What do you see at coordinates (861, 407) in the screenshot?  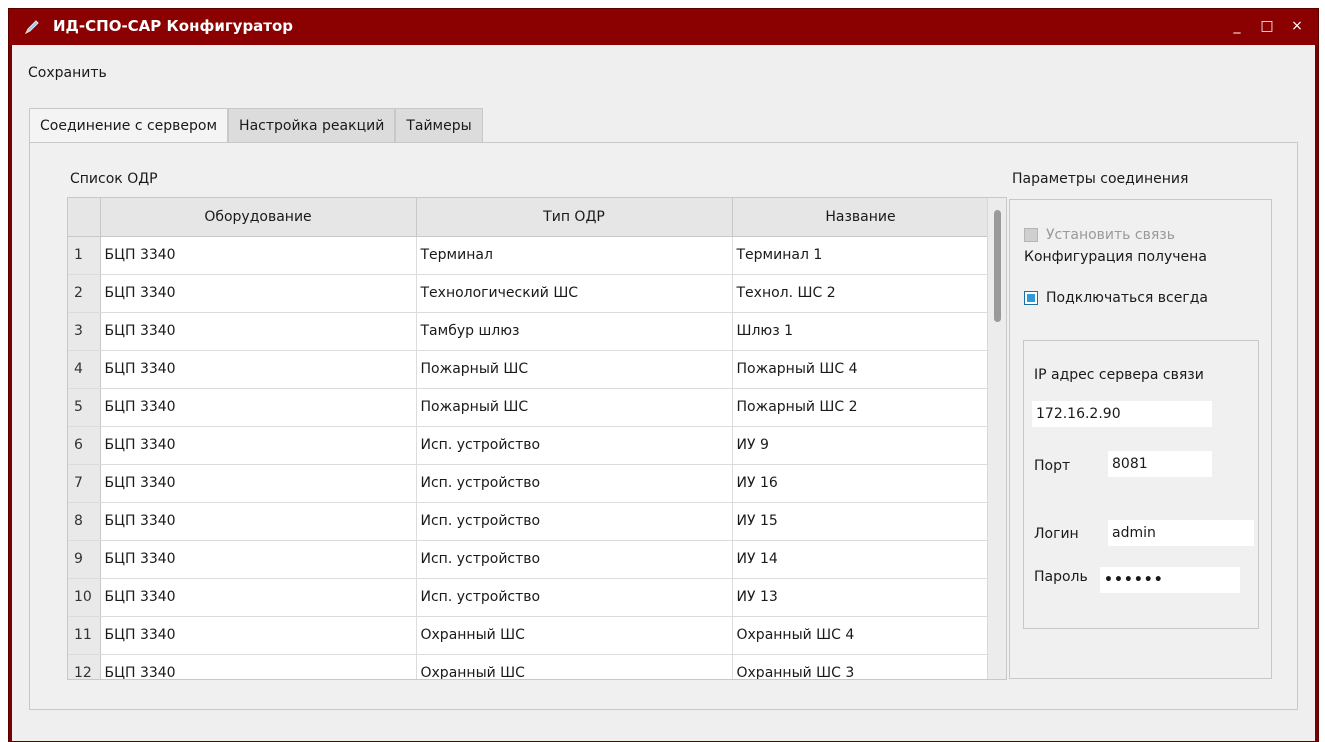 I see `name-cell: Пожарный ШС 2` at bounding box center [861, 407].